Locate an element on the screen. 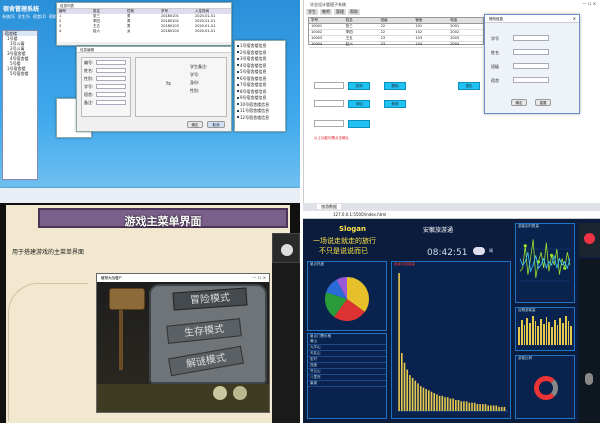  column-header: 宿舍 is located at coordinates (430, 20).